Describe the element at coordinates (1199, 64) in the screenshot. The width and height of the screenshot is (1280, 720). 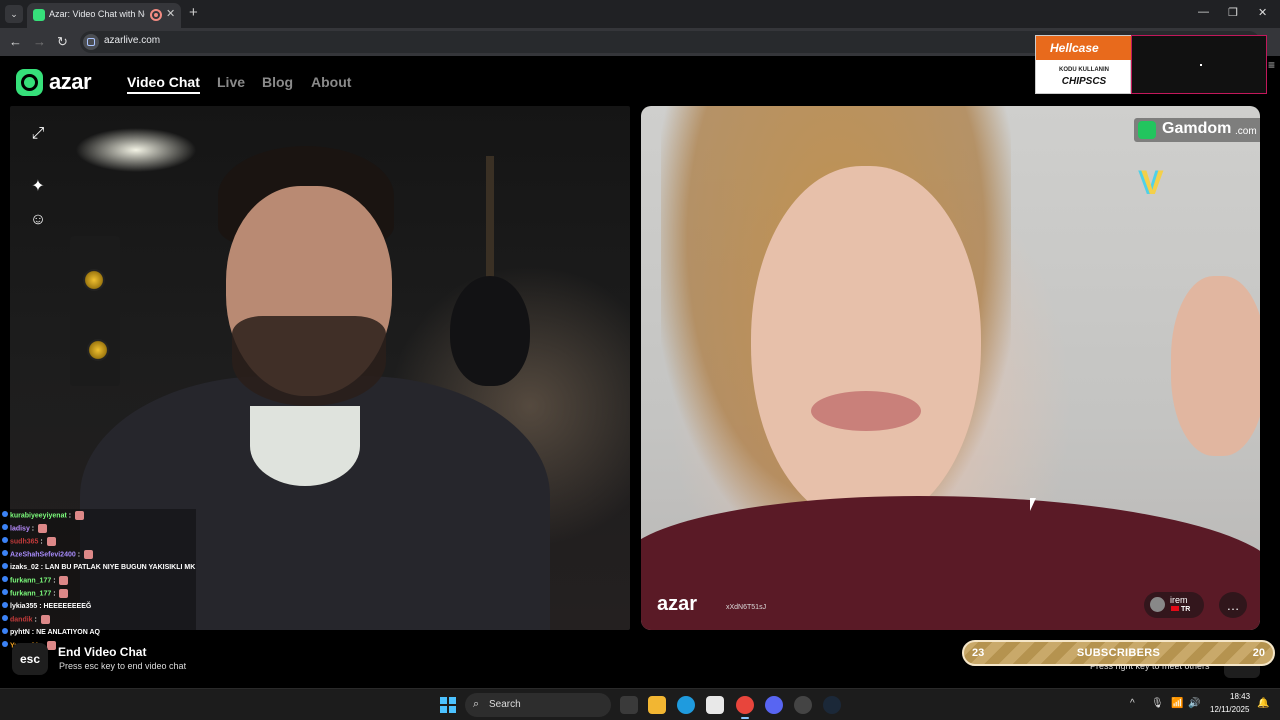
I see `ad-video-area` at that location.